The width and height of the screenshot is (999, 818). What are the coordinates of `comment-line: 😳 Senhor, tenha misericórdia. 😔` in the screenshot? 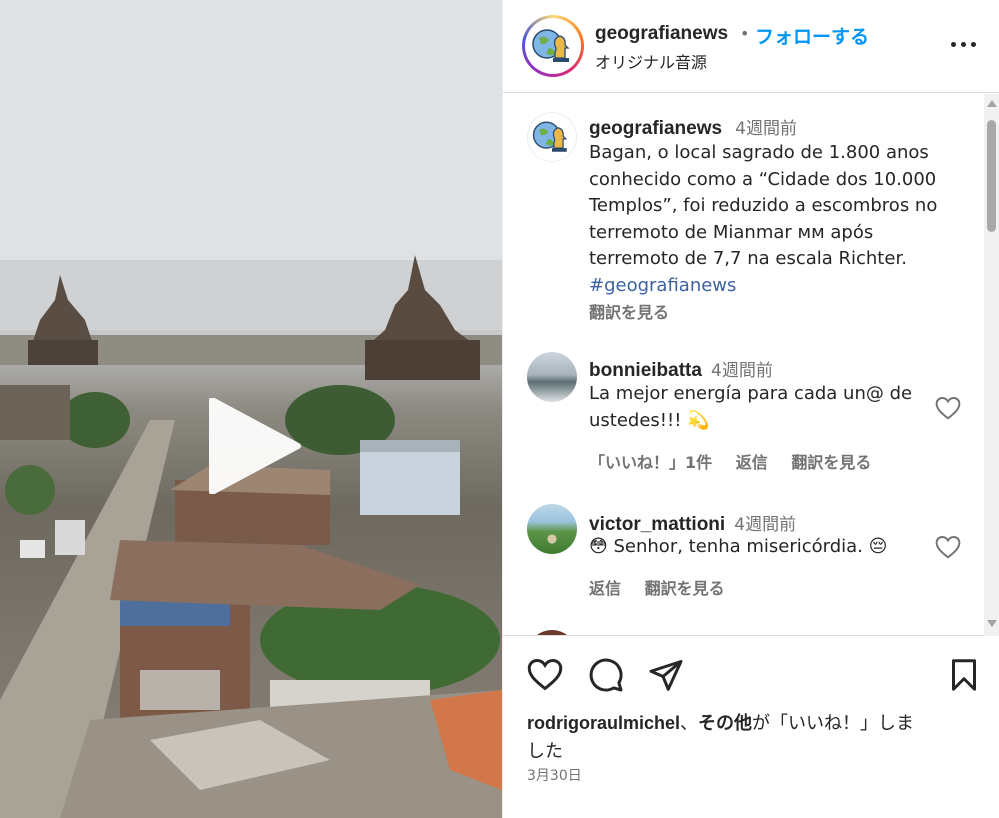 It's located at (738, 546).